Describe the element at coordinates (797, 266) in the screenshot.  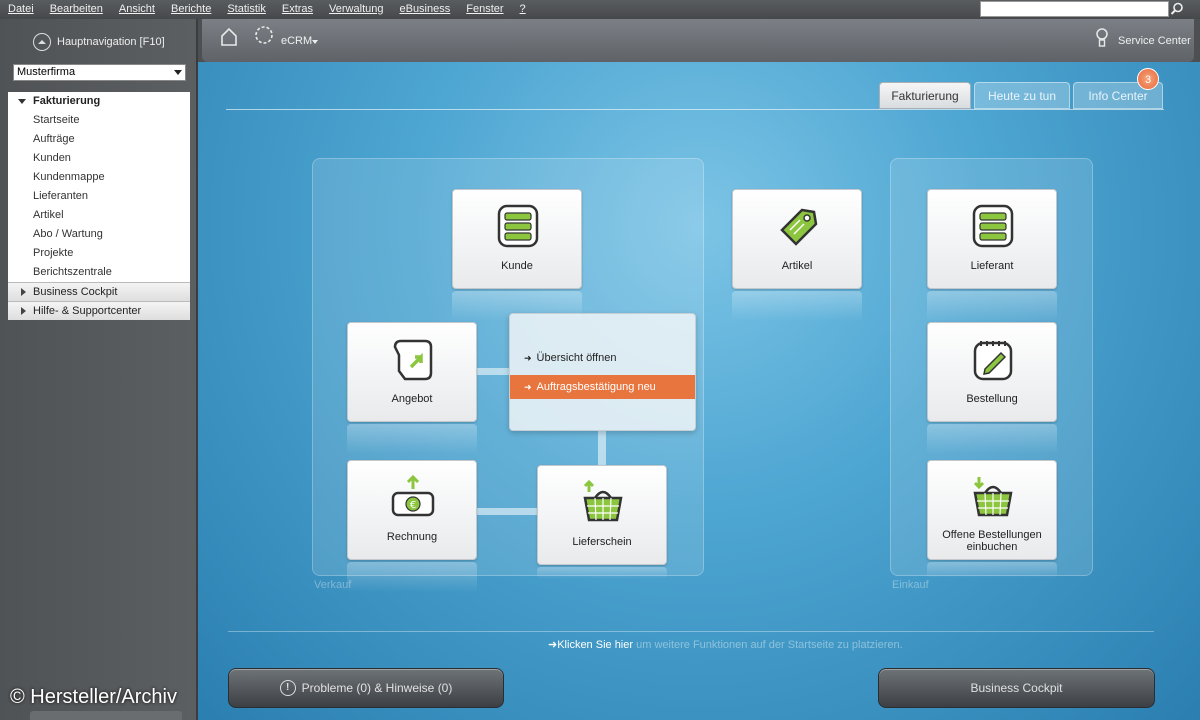
I see `tile-label: Artikel` at that location.